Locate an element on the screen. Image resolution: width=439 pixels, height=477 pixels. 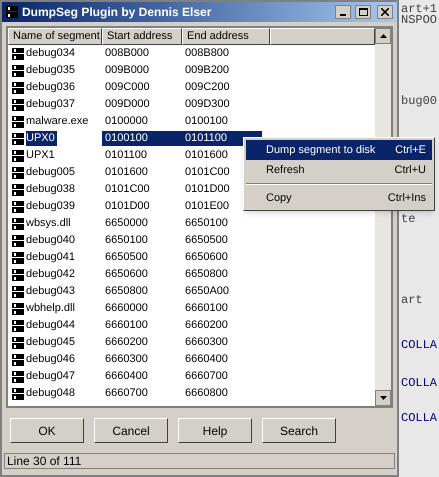
segment-name: debug036 is located at coordinates (51, 87).